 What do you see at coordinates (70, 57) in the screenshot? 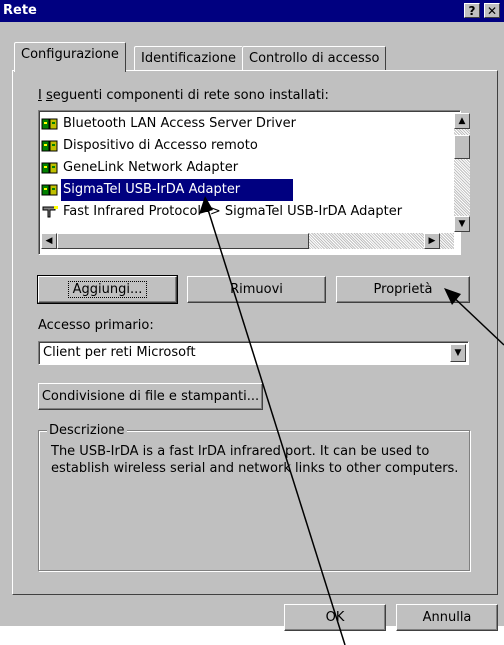
I see `tab-configurazione: Configurazione` at bounding box center [70, 57].